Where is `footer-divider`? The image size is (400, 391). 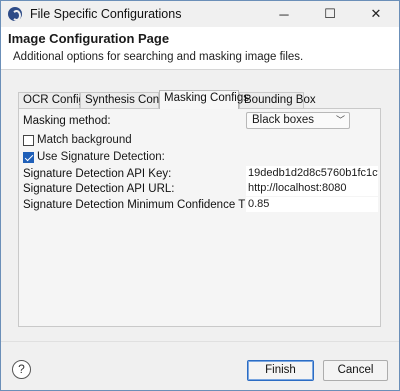 footer-divider is located at coordinates (200, 341).